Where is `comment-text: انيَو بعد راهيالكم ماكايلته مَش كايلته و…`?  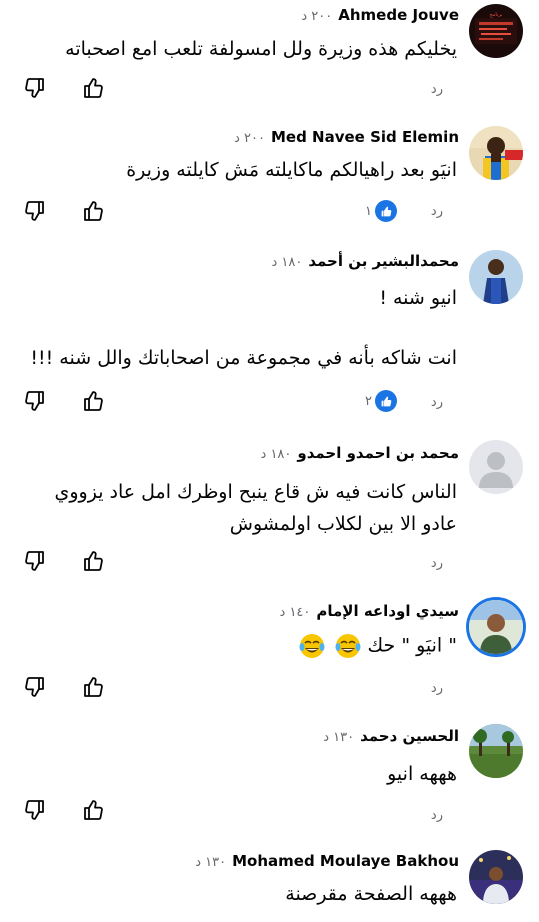
comment-text: انيَو بعد راهيالكم ماكايلته مَش كايلته و… is located at coordinates (291, 170).